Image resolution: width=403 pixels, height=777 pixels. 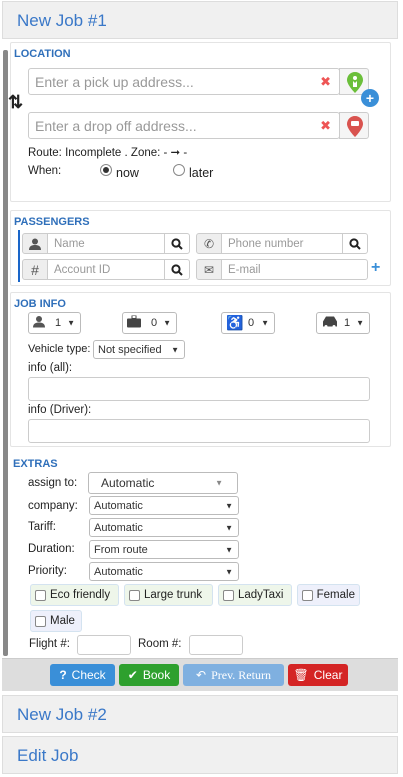 What do you see at coordinates (149, 323) in the screenshot?
I see `luggage-count-select: 0 ▼` at bounding box center [149, 323].